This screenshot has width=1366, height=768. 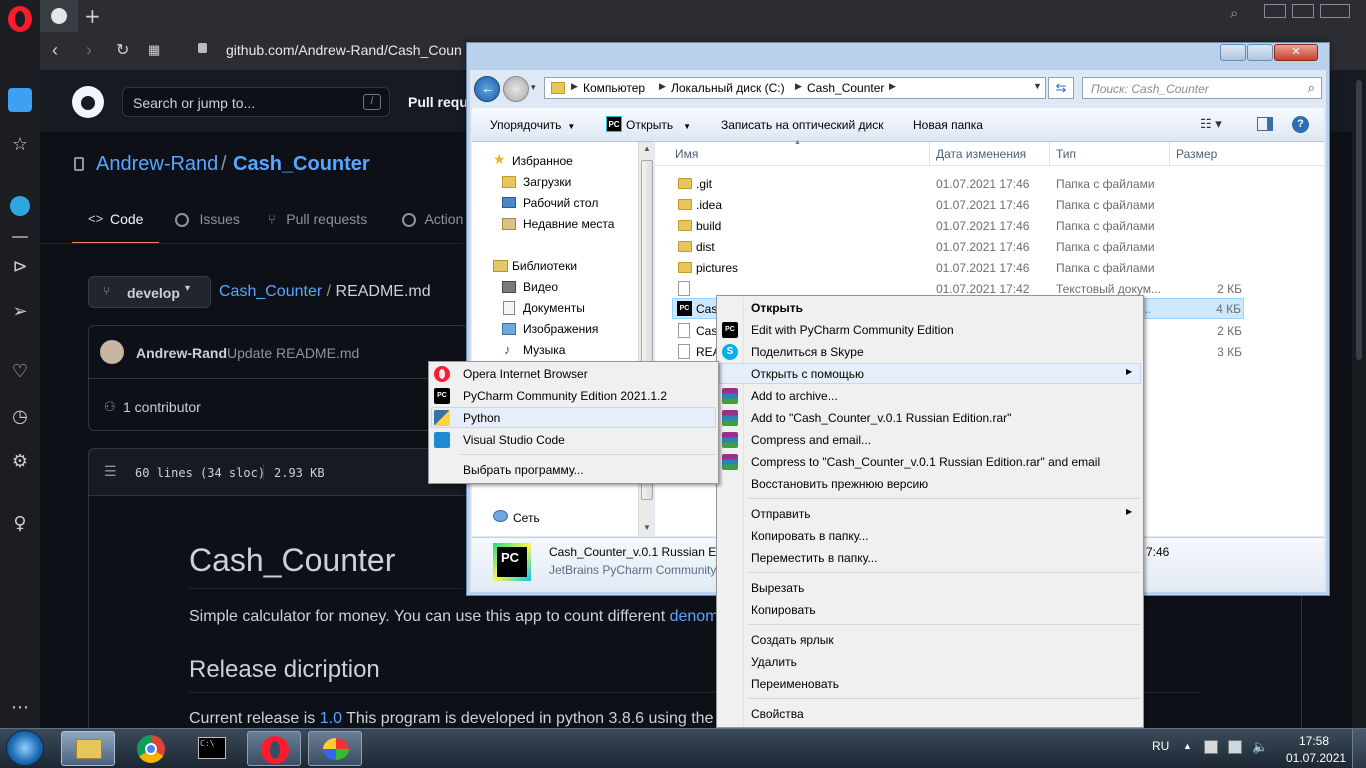 What do you see at coordinates (1202, 88) in the screenshot?
I see `explorer-search-input: Поиск: Cash_Counter ⌕` at bounding box center [1202, 88].